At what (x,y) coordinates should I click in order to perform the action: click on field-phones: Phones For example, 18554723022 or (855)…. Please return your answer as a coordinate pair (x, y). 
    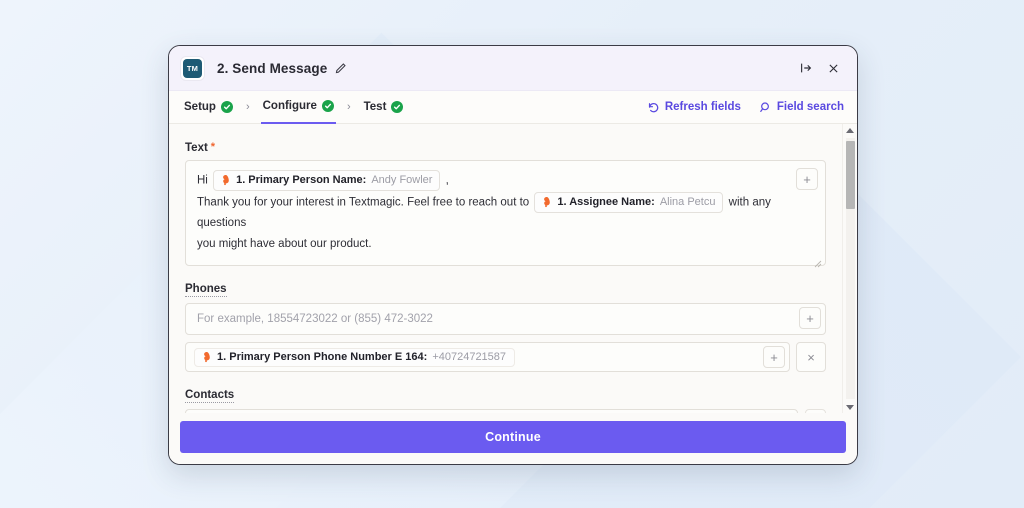
    Looking at the image, I should click on (505, 326).